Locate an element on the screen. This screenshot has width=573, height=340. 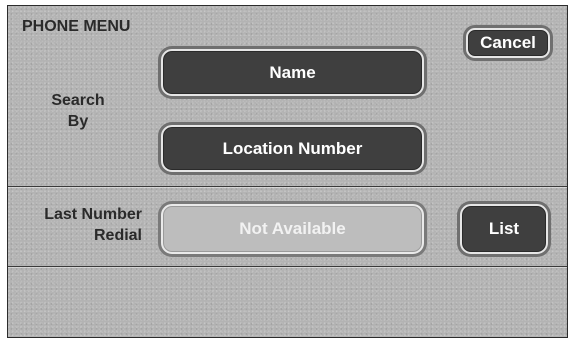
redial-label-line2: Redial is located at coordinates (117, 235).